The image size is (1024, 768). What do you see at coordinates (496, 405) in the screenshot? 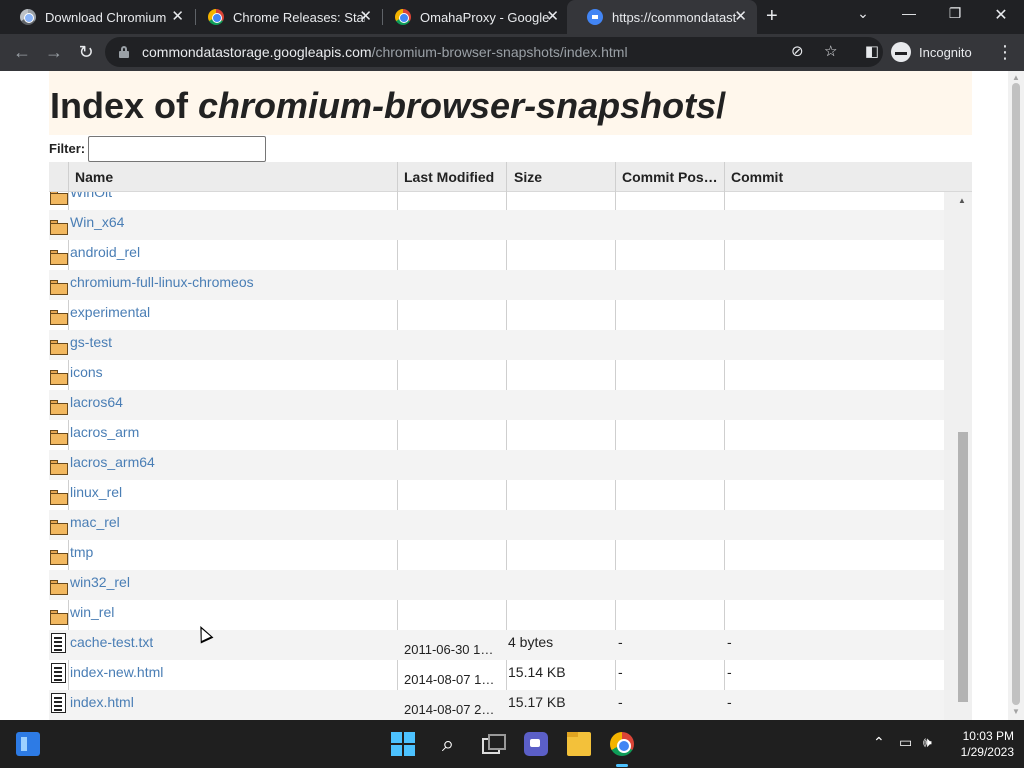
I see `table-row: lacros64` at bounding box center [496, 405].